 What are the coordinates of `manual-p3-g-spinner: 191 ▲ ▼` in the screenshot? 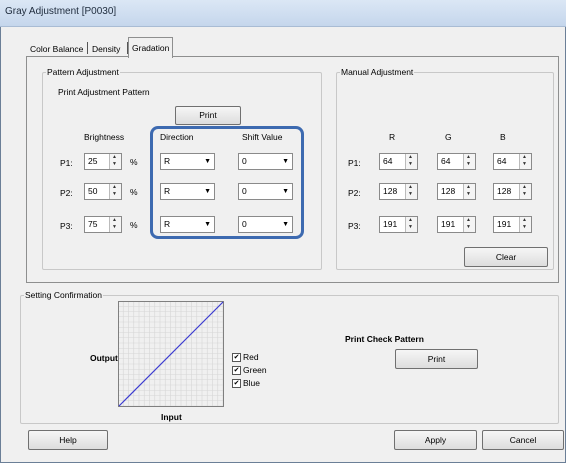 It's located at (456, 224).